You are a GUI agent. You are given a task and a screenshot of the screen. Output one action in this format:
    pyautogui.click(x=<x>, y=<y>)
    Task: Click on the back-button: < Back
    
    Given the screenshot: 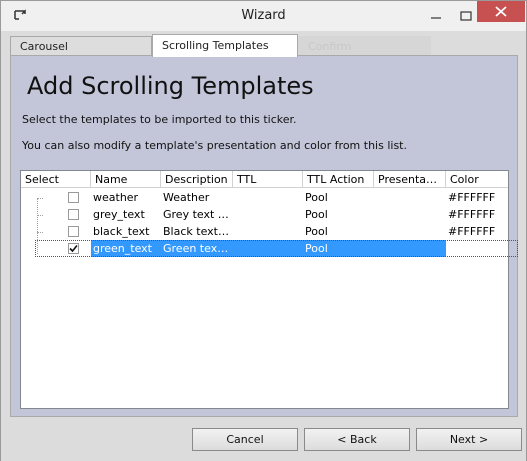 What is the action you would take?
    pyautogui.click(x=357, y=439)
    